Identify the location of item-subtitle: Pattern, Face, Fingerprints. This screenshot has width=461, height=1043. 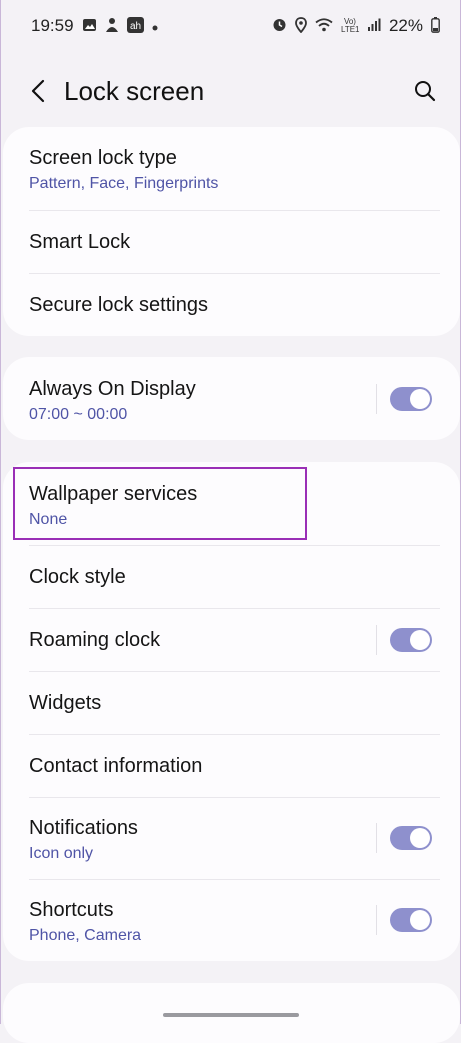
(124, 183).